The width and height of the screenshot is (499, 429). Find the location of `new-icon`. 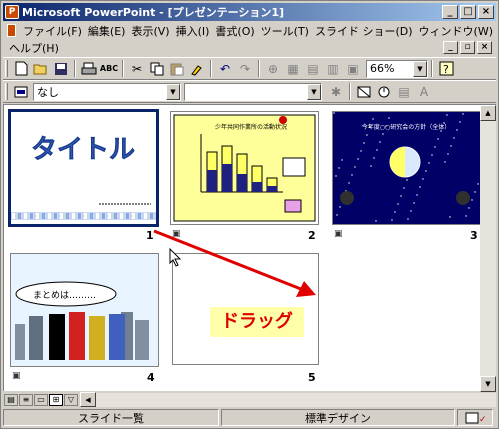

new-icon is located at coordinates (21, 68).